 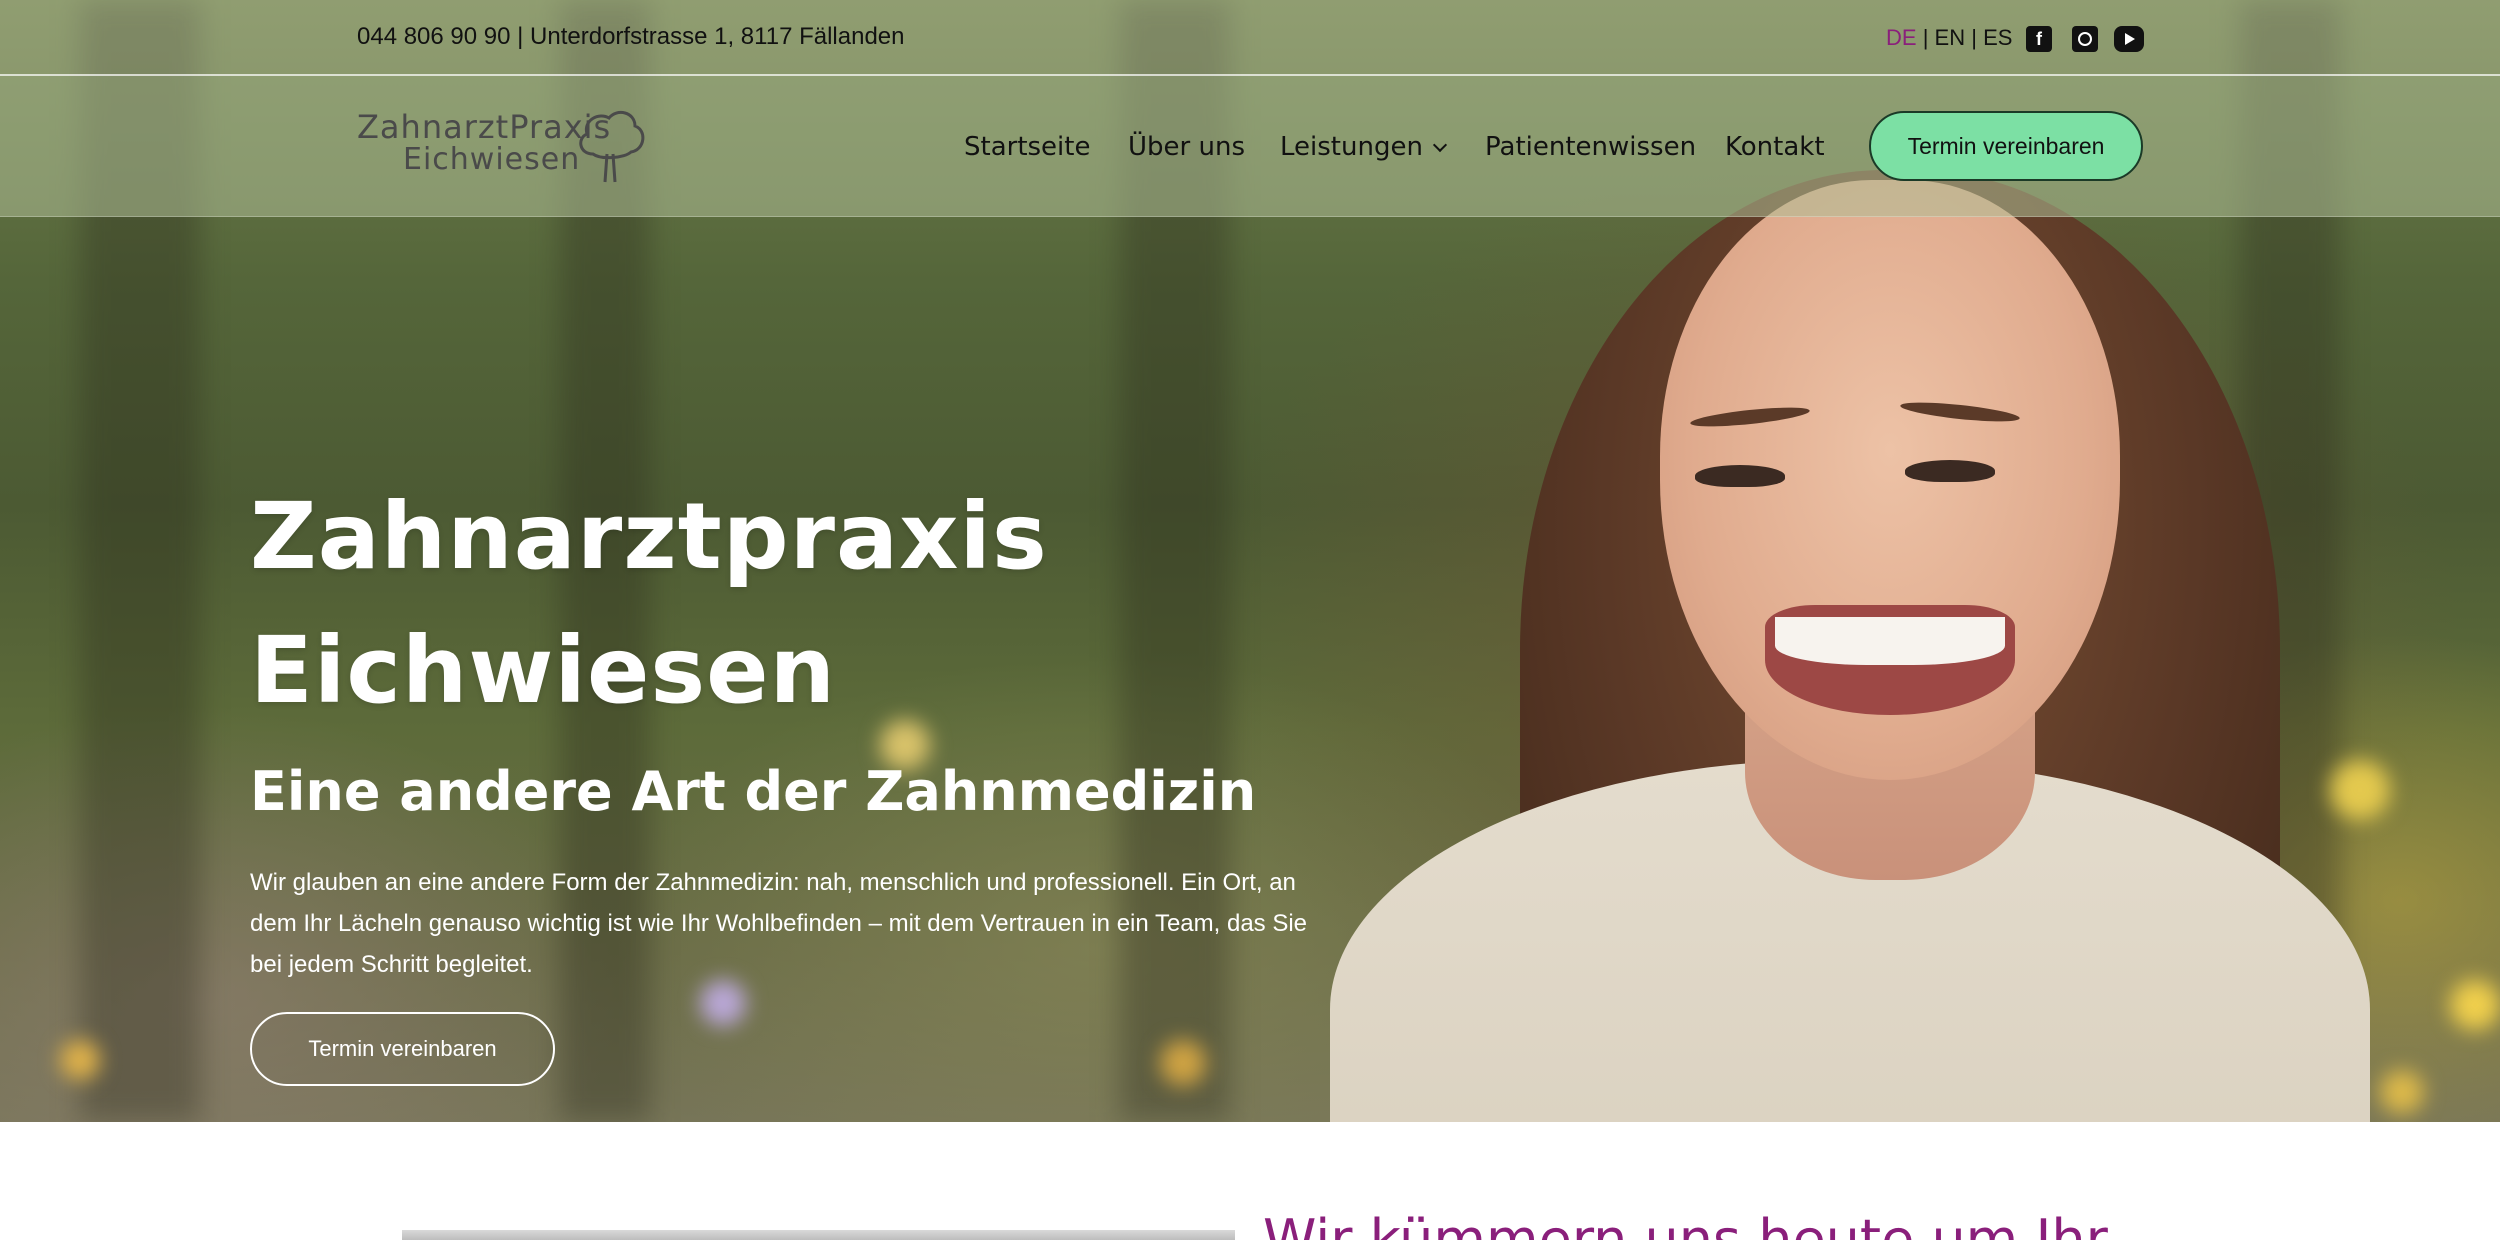 I want to click on nav-startseite: Startseite, so click(x=1027, y=147).